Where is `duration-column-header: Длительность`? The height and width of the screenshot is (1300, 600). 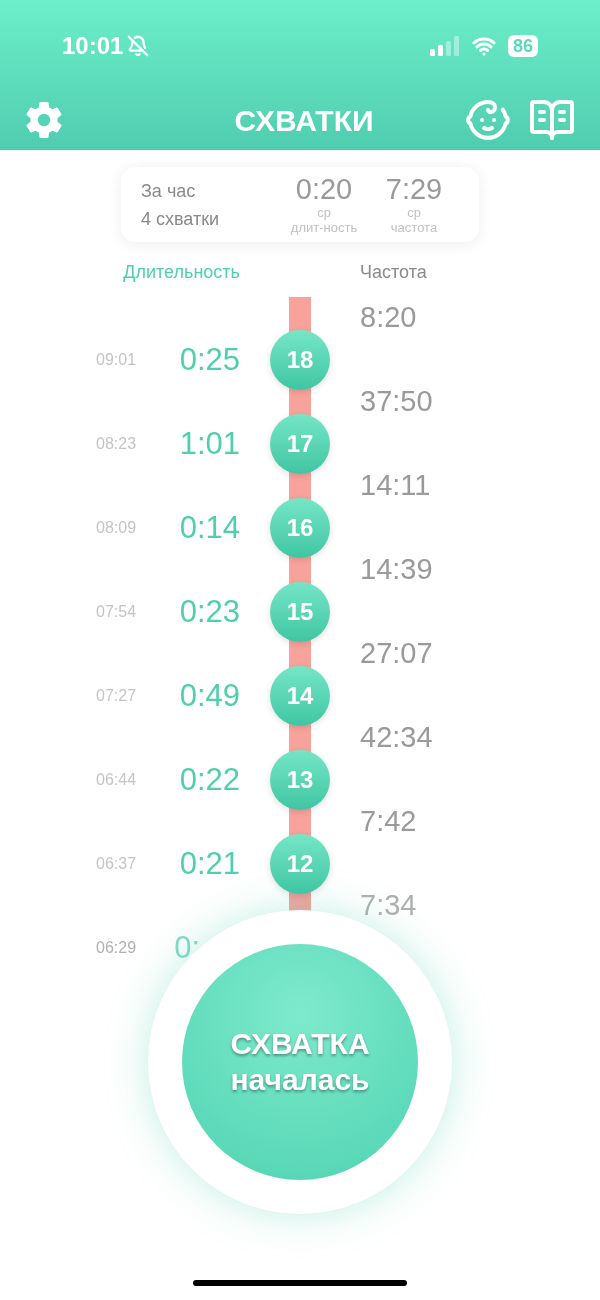
duration-column-header: Длительность is located at coordinates (181, 272).